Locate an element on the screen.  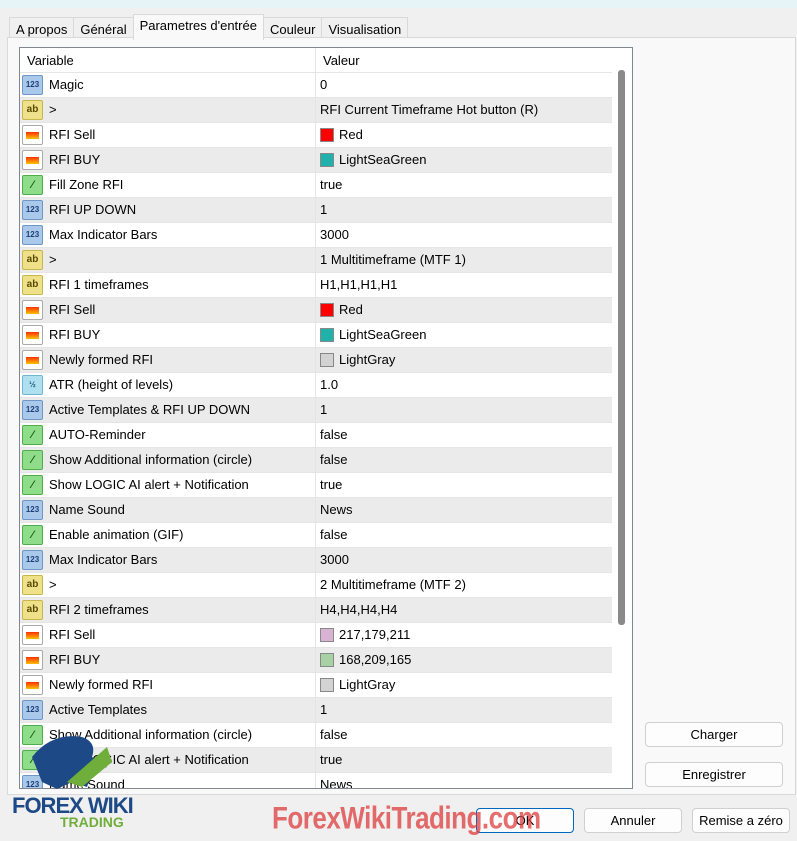
table-row: 123 Name Sound News is located at coordinates (316, 510).